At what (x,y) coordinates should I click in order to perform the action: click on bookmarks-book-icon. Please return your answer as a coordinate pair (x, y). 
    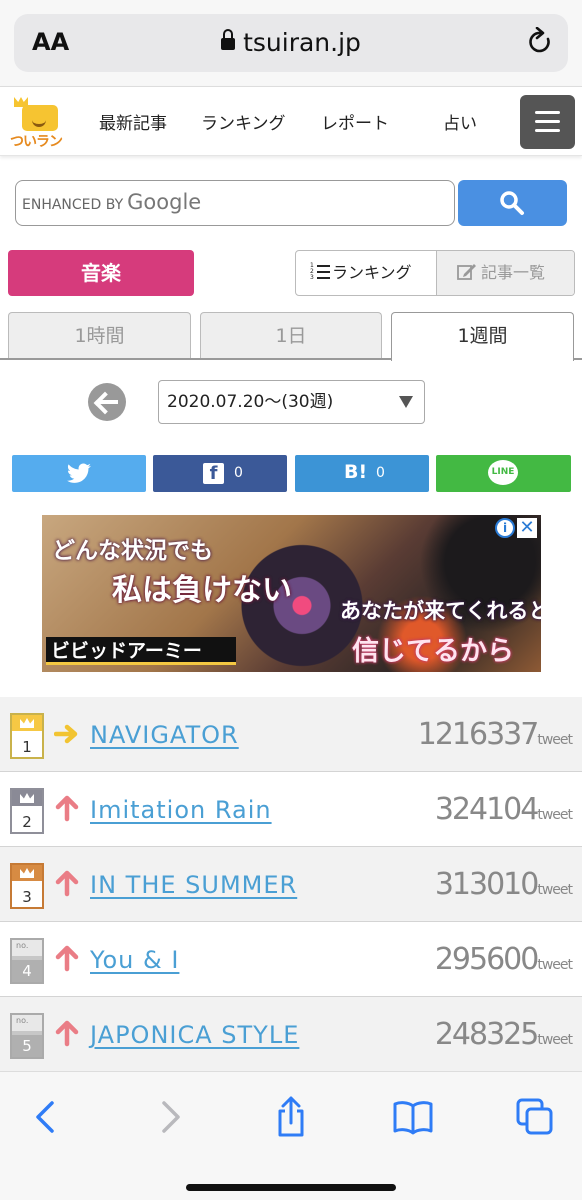
    Looking at the image, I should click on (413, 1117).